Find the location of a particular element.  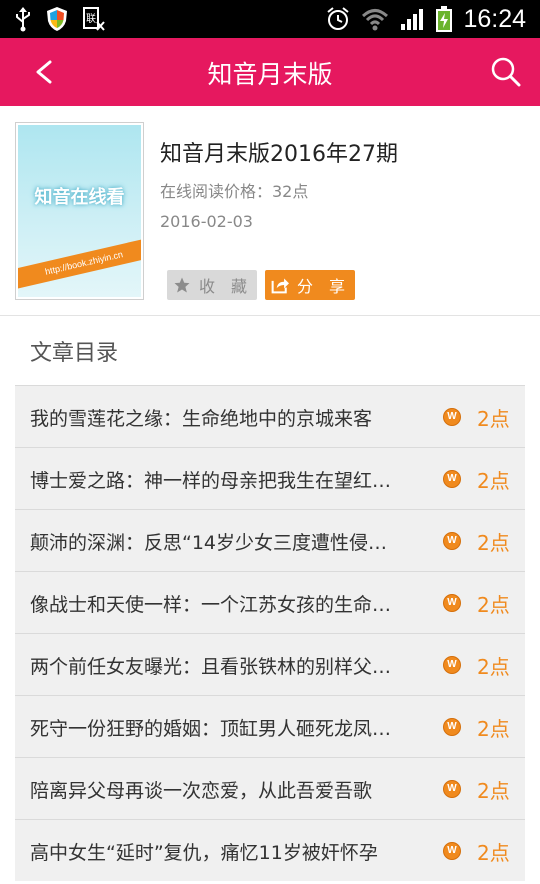

svg-text: 联 is located at coordinates (91, 19).